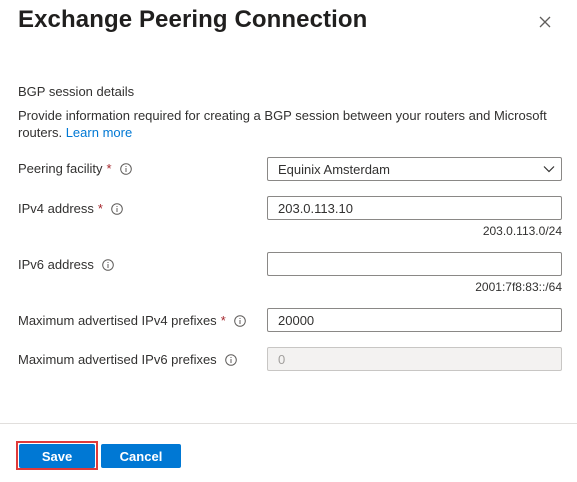 The image size is (577, 482). Describe the element at coordinates (57, 456) in the screenshot. I see `save-button: Save` at that location.